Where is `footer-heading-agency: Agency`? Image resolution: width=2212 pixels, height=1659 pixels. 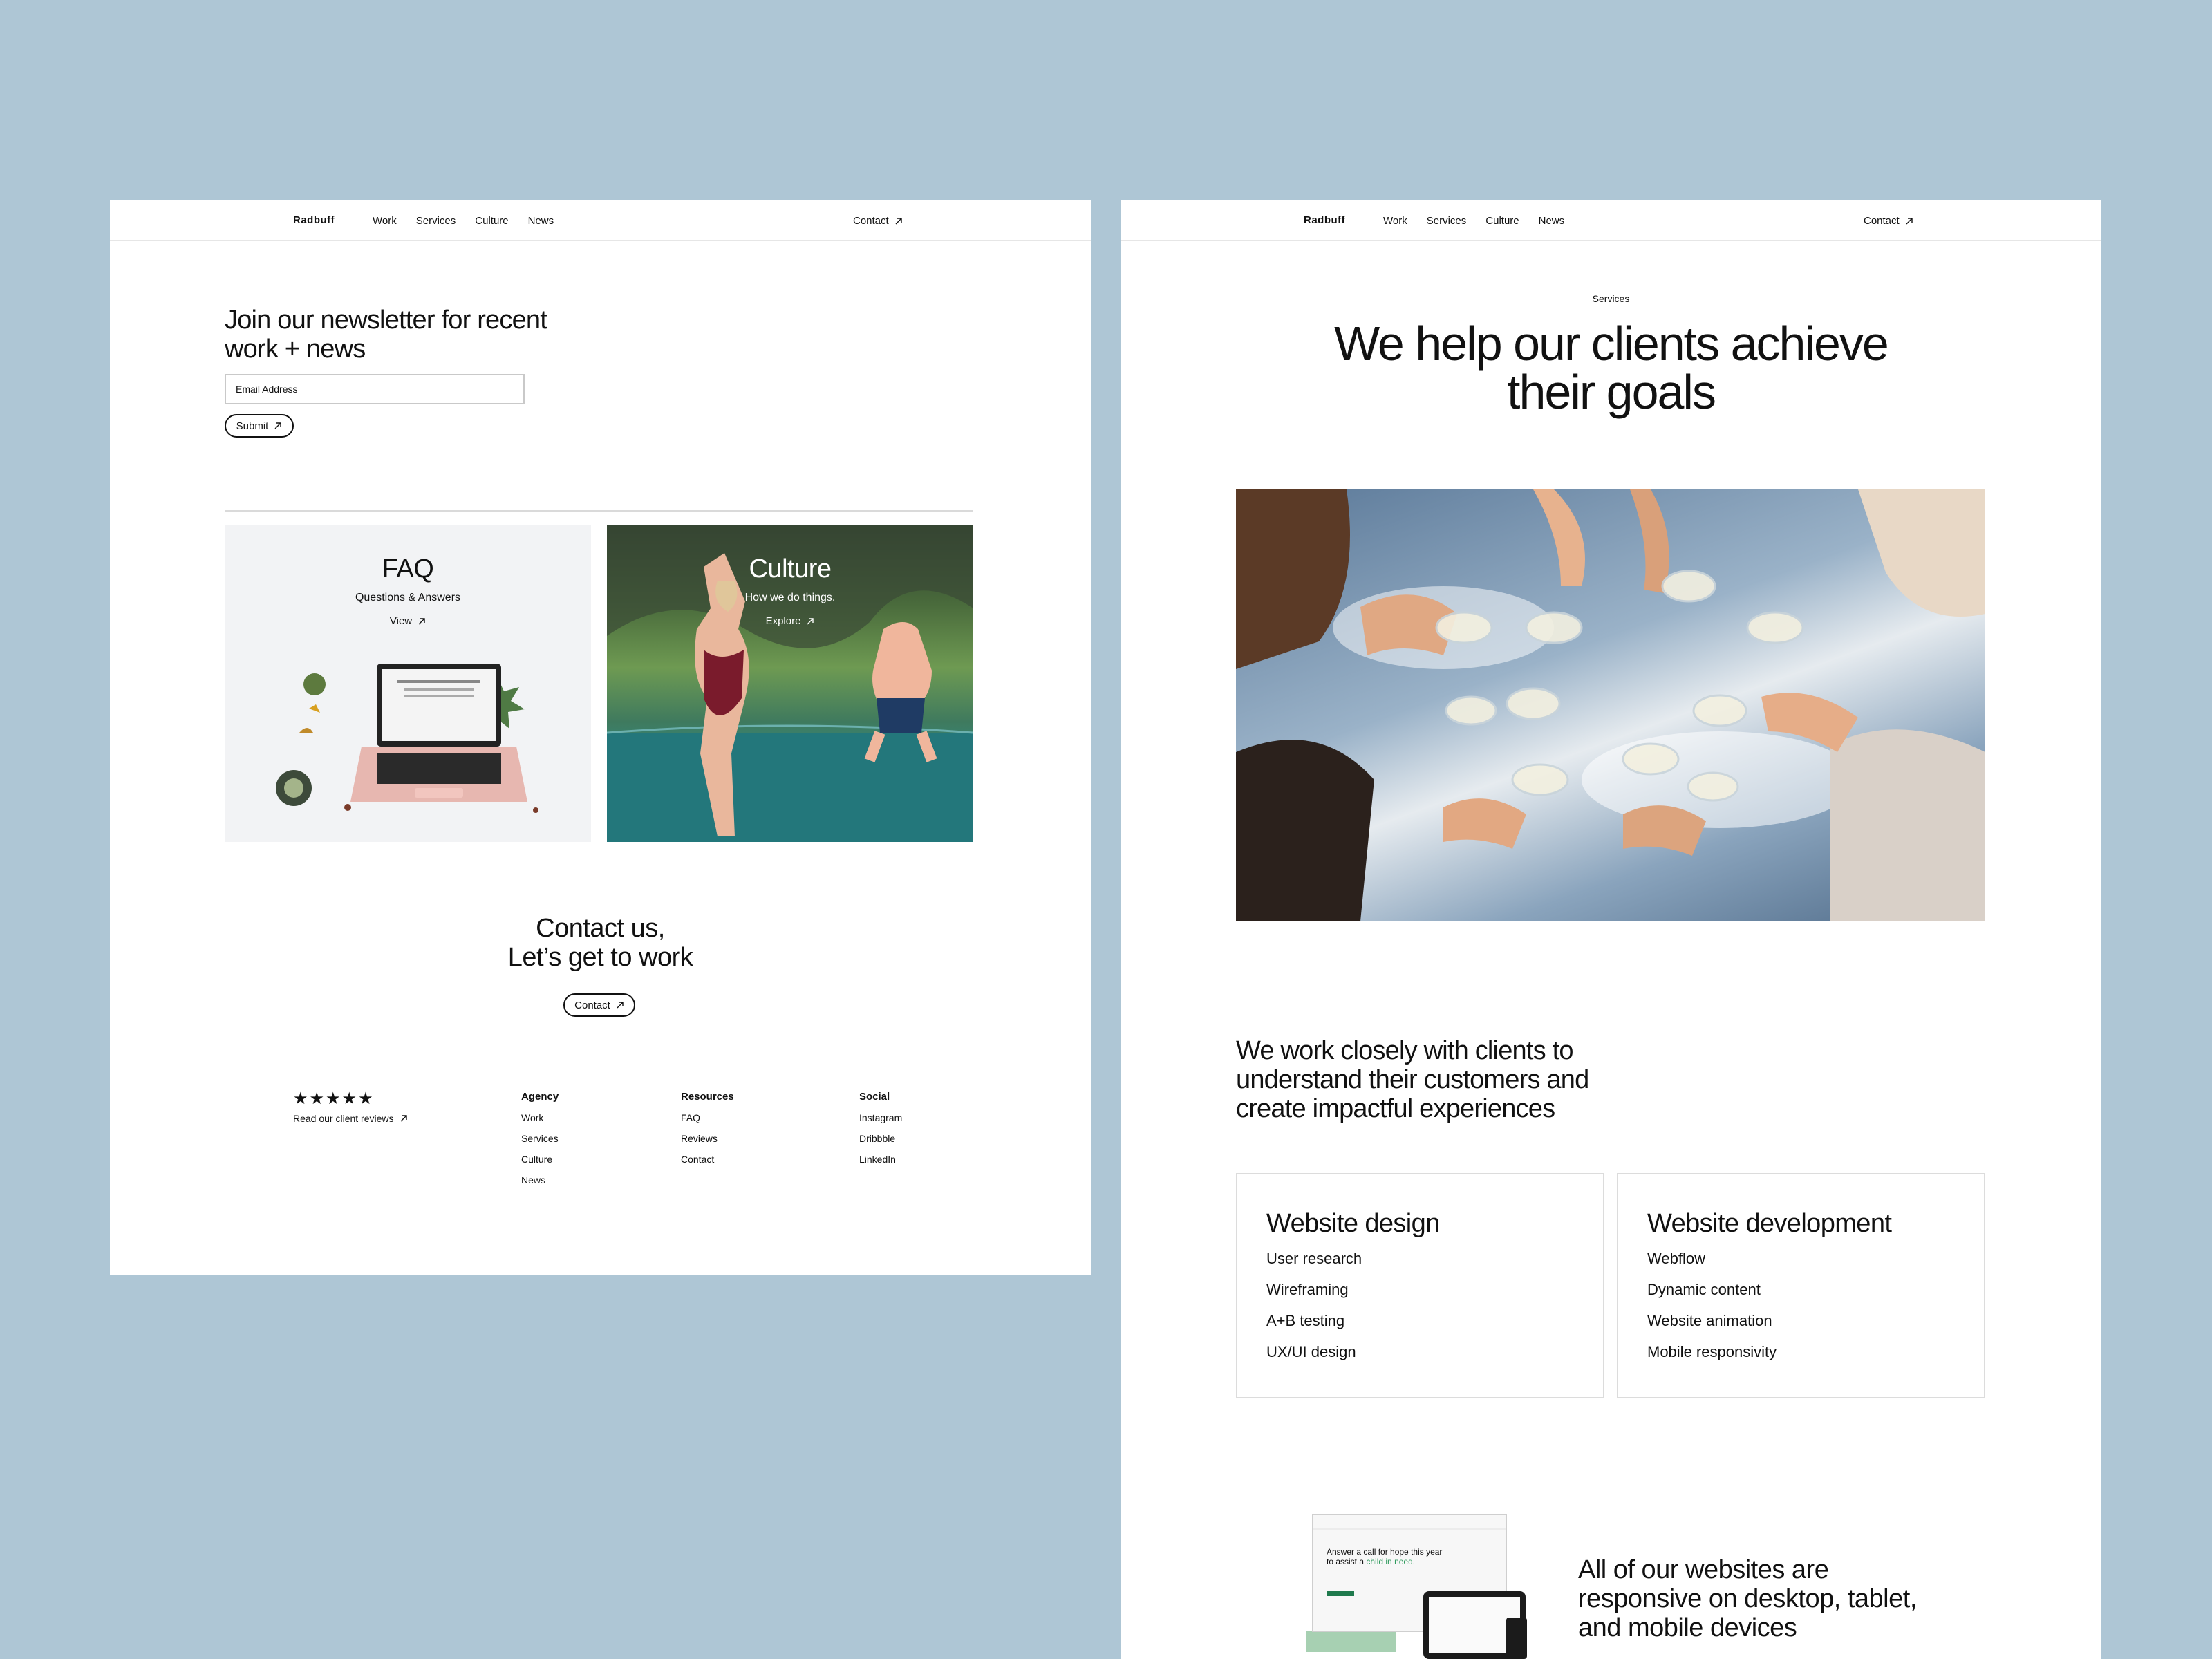
footer-heading-agency: Agency is located at coordinates (540, 1097).